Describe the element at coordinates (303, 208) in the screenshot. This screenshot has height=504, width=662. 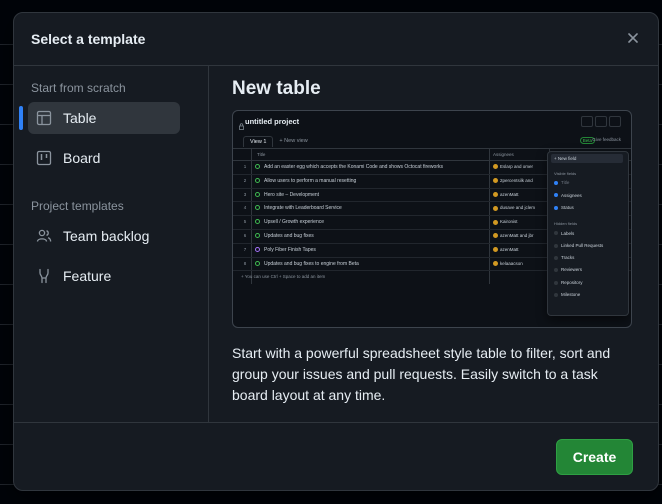
I see `preview-row-title: Integrate with Leaderboard Service` at that location.